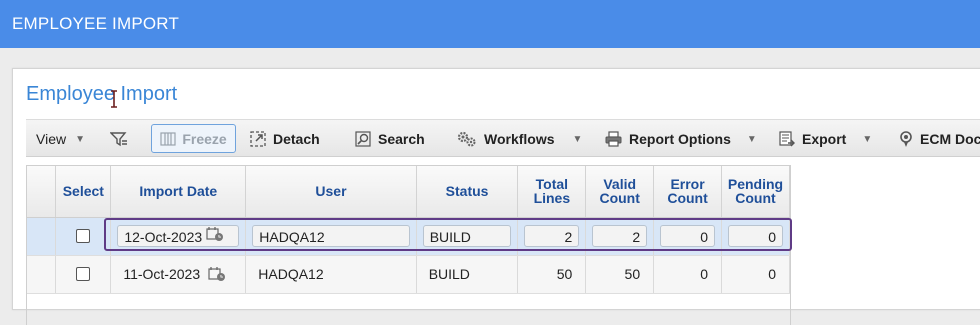  I want to click on freeze-button: Freeze, so click(193, 138).